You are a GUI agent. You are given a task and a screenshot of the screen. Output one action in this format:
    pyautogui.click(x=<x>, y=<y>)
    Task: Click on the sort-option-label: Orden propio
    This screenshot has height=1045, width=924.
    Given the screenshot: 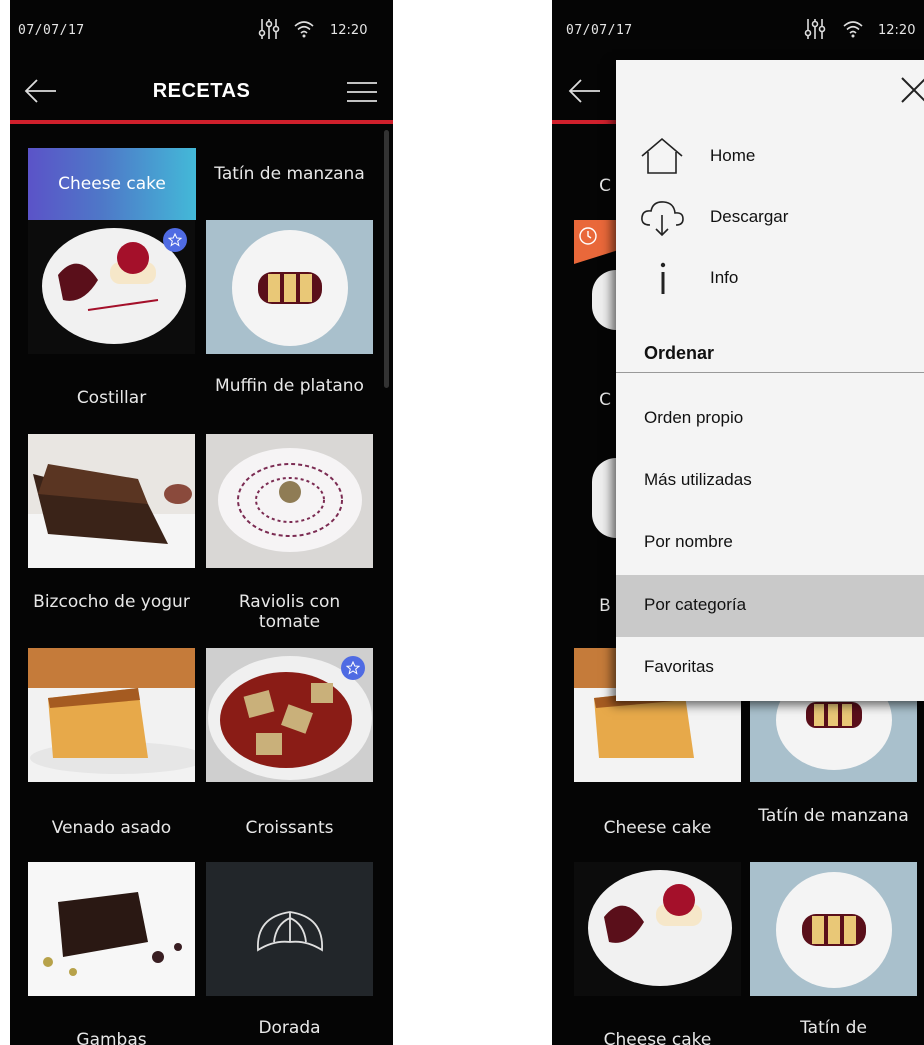 What is the action you would take?
    pyautogui.click(x=694, y=417)
    